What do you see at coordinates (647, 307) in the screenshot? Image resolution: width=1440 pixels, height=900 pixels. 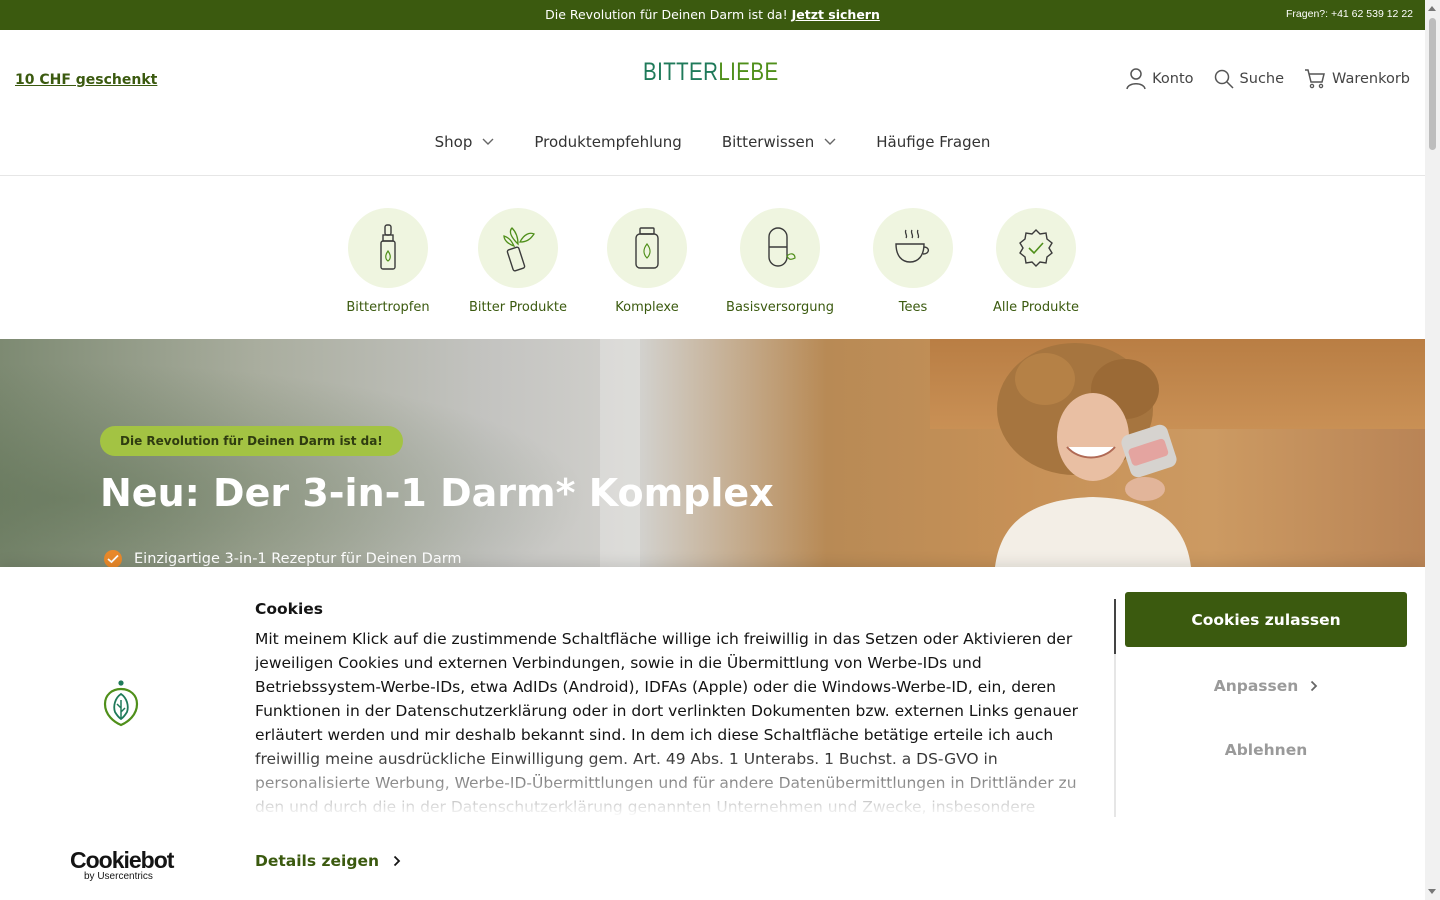 I see `category-label: Komplexe` at bounding box center [647, 307].